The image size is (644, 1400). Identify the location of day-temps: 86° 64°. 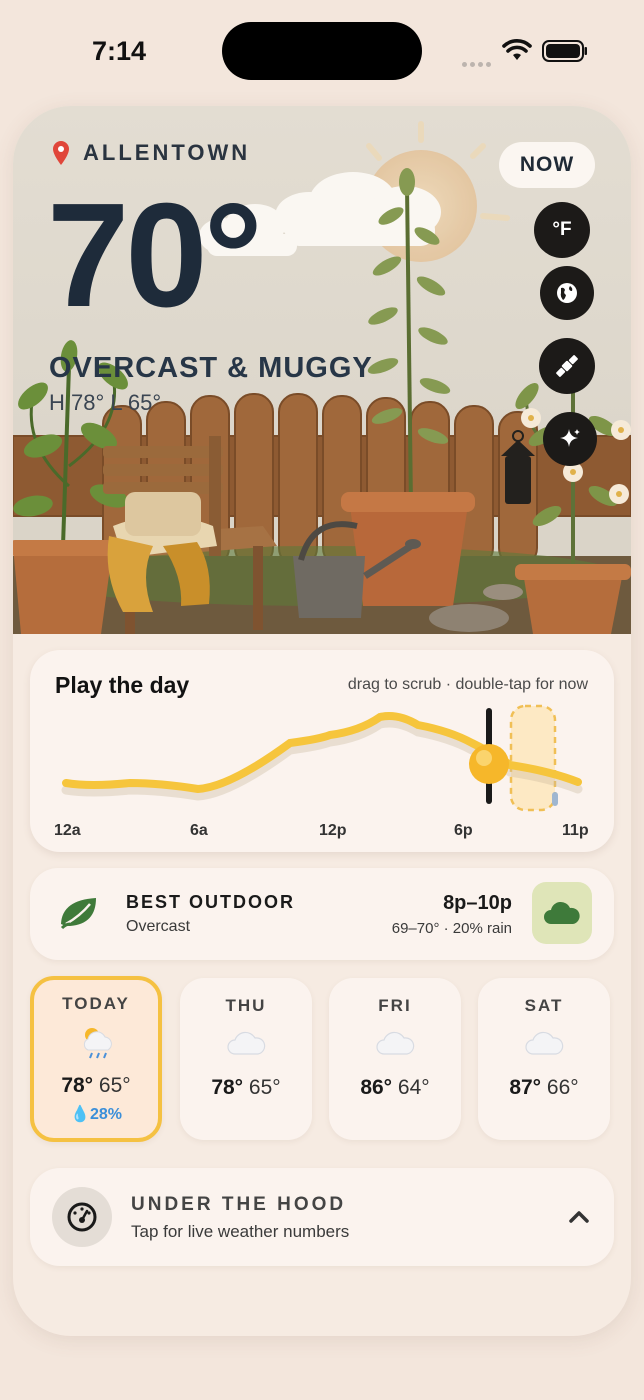
(395, 1087).